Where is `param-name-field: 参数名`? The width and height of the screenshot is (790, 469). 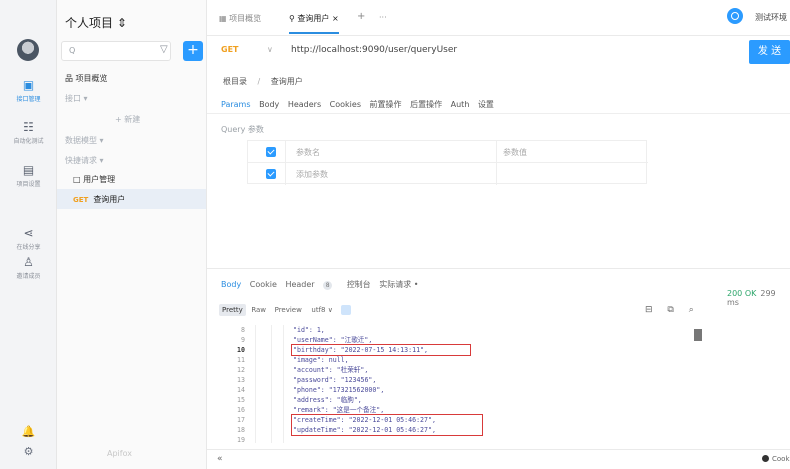
param-name-field: 参数名 is located at coordinates (308, 152).